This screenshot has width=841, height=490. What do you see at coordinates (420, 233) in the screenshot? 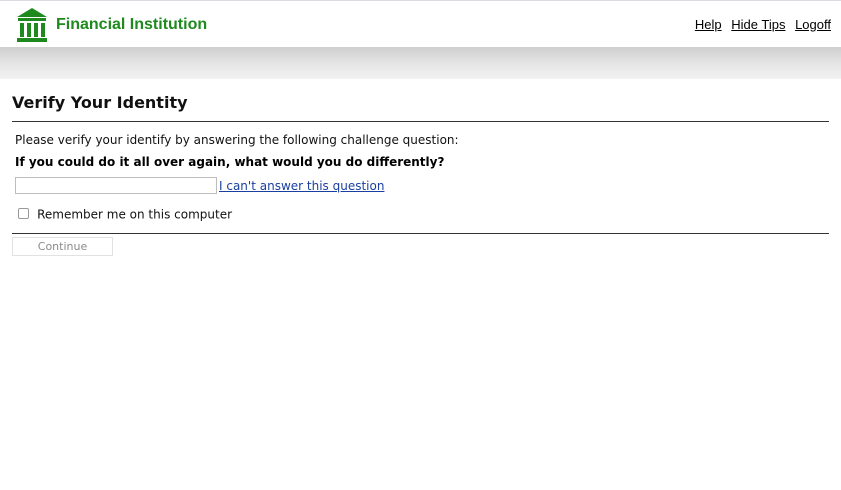
I see `form-divider` at bounding box center [420, 233].